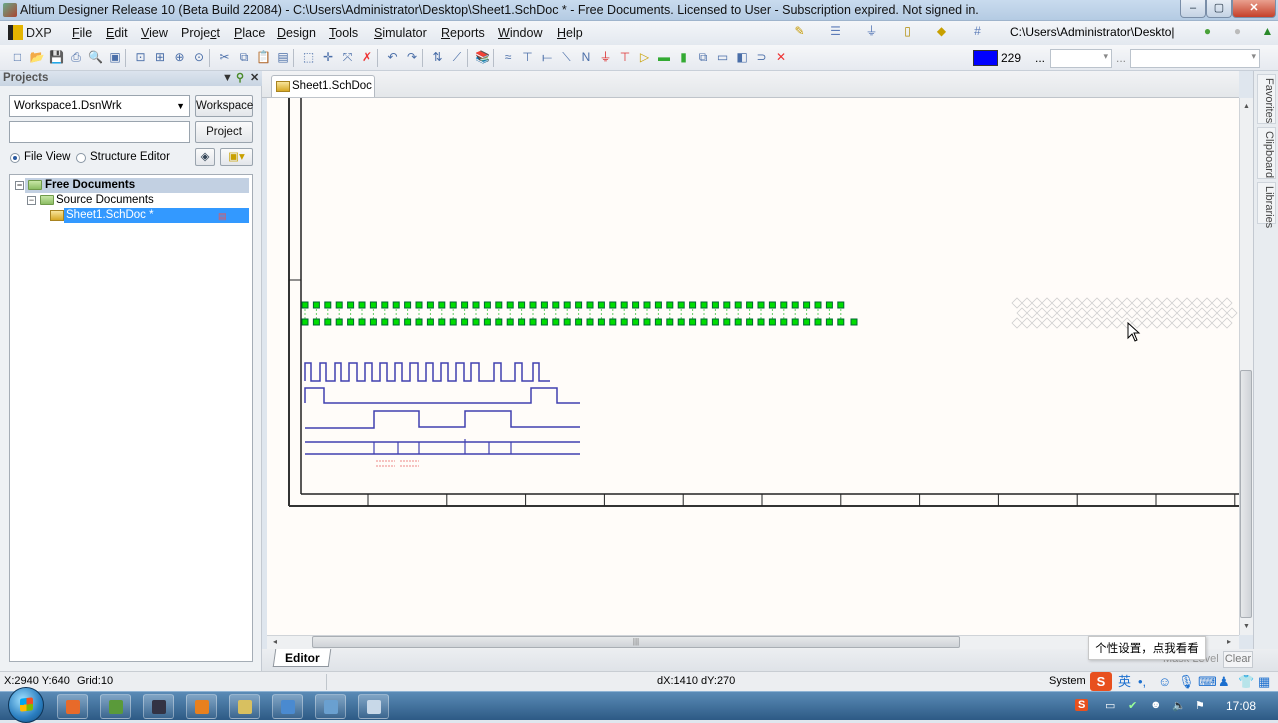 The image size is (1278, 723). I want to click on signal-harness-icon: ⟍, so click(566, 57).